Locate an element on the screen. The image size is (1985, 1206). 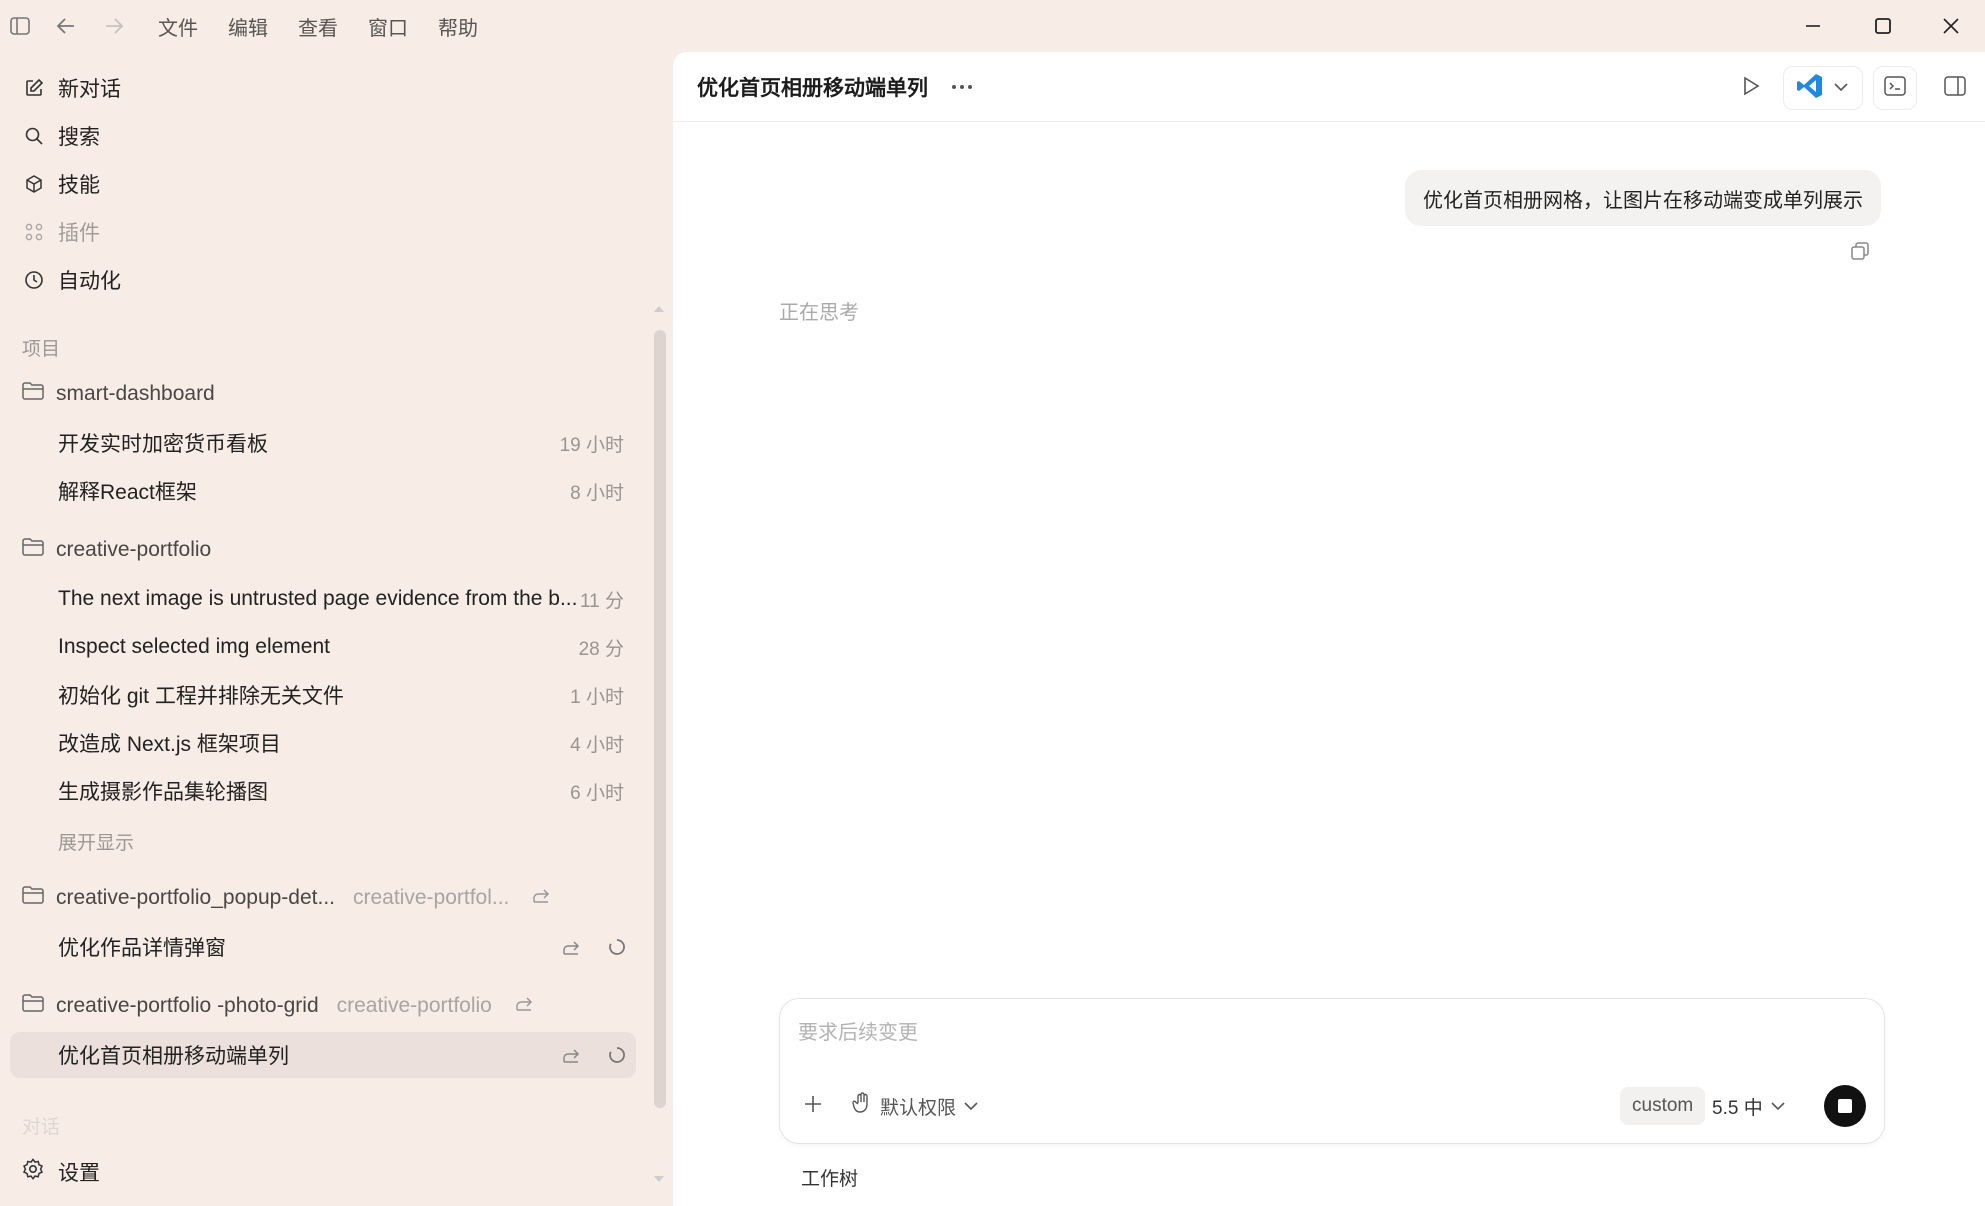
clock-icon is located at coordinates (34, 280).